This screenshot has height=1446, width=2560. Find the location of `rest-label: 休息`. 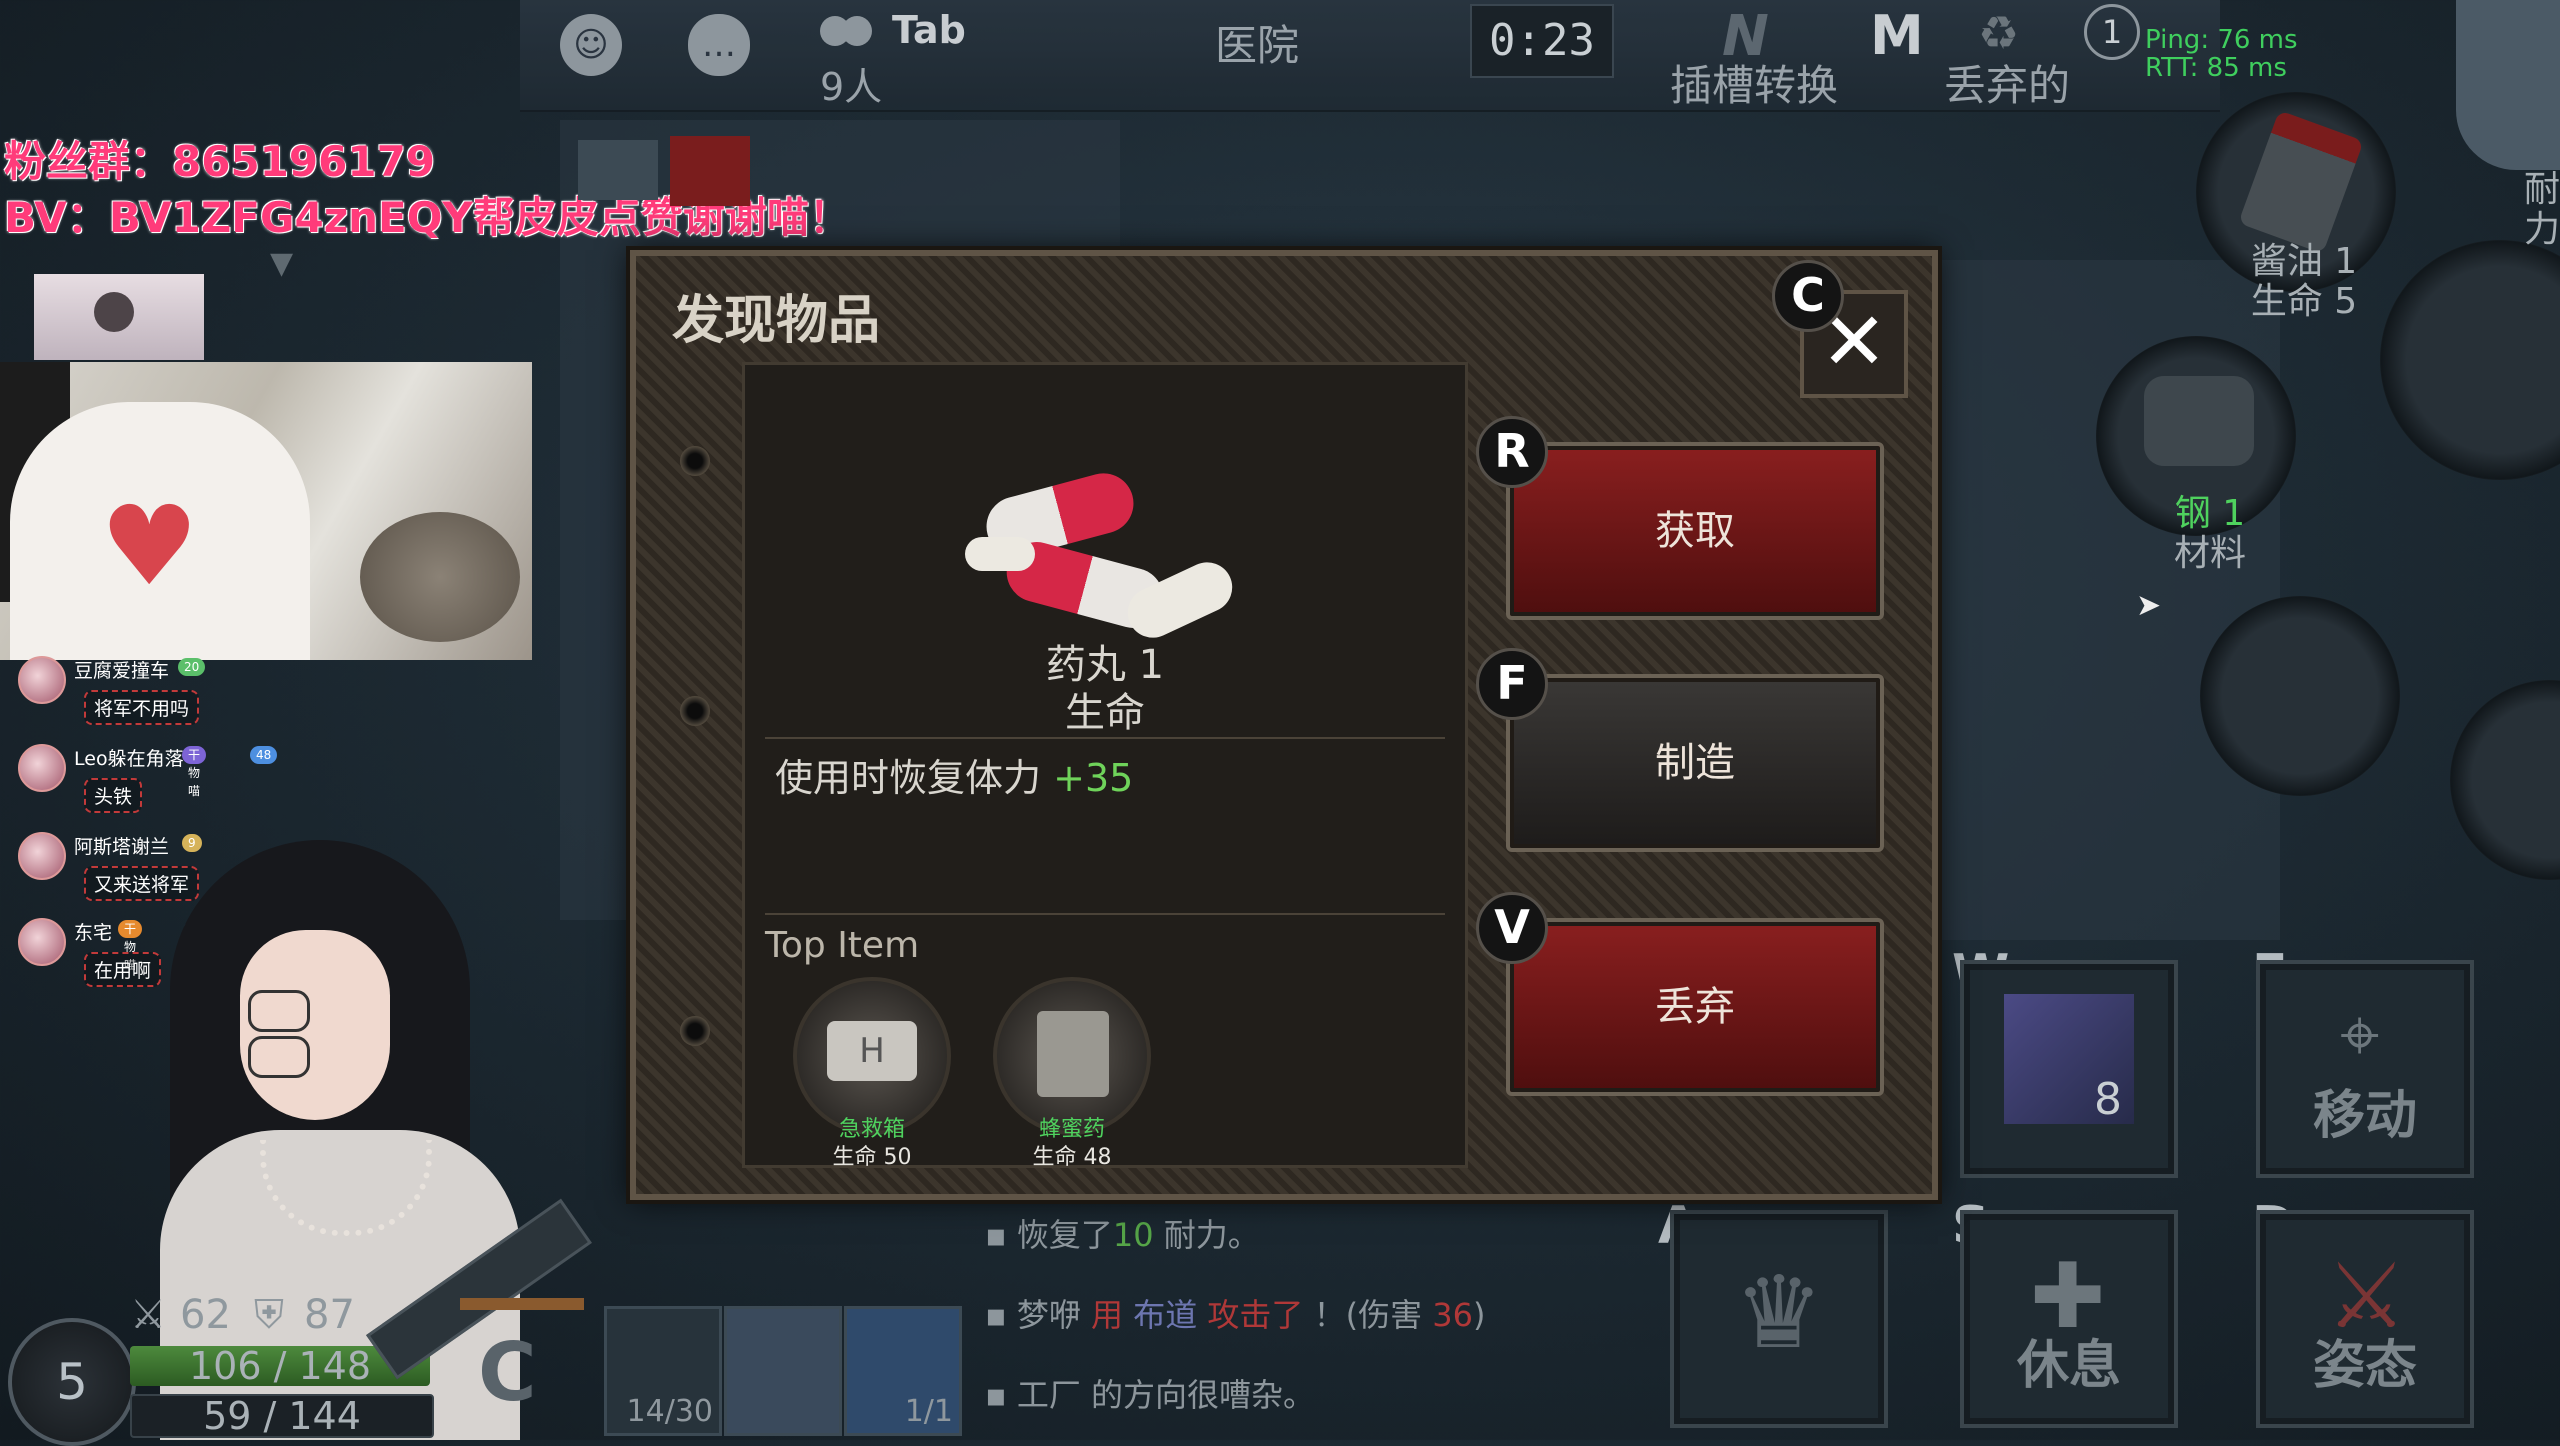

rest-label: 休息 is located at coordinates (2068, 1366).